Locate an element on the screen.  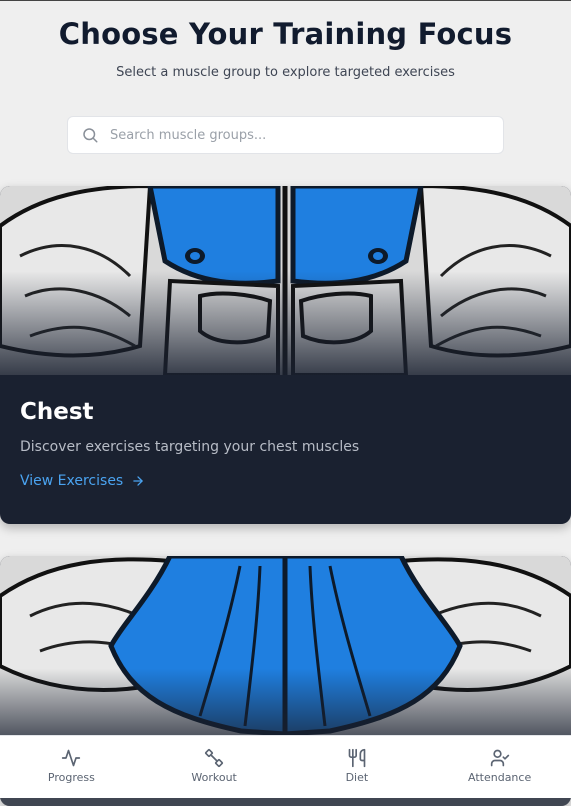
dumbbell-icon is located at coordinates (214, 758).